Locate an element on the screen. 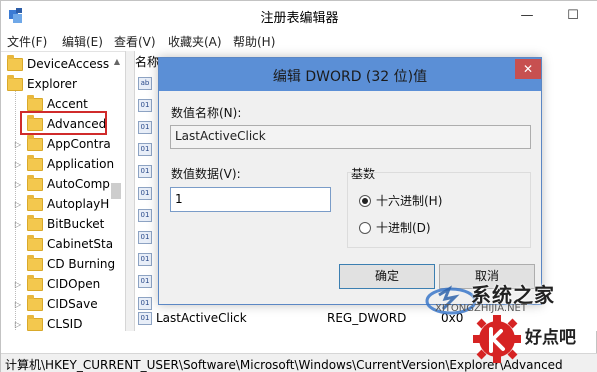  folder-open-icon is located at coordinates (15, 82).